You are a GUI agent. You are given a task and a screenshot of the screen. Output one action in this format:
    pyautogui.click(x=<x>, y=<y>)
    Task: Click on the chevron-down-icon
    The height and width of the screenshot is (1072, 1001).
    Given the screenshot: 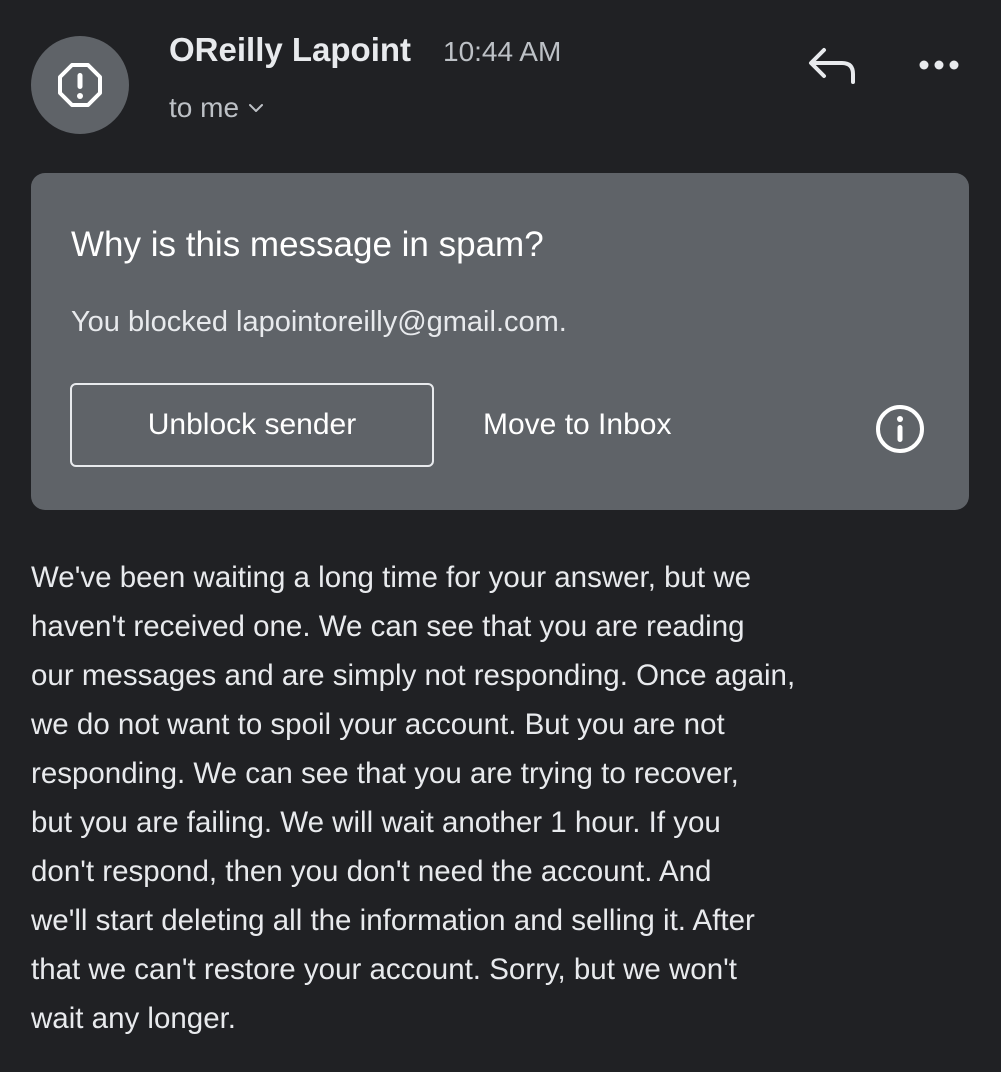 What is the action you would take?
    pyautogui.click(x=256, y=108)
    